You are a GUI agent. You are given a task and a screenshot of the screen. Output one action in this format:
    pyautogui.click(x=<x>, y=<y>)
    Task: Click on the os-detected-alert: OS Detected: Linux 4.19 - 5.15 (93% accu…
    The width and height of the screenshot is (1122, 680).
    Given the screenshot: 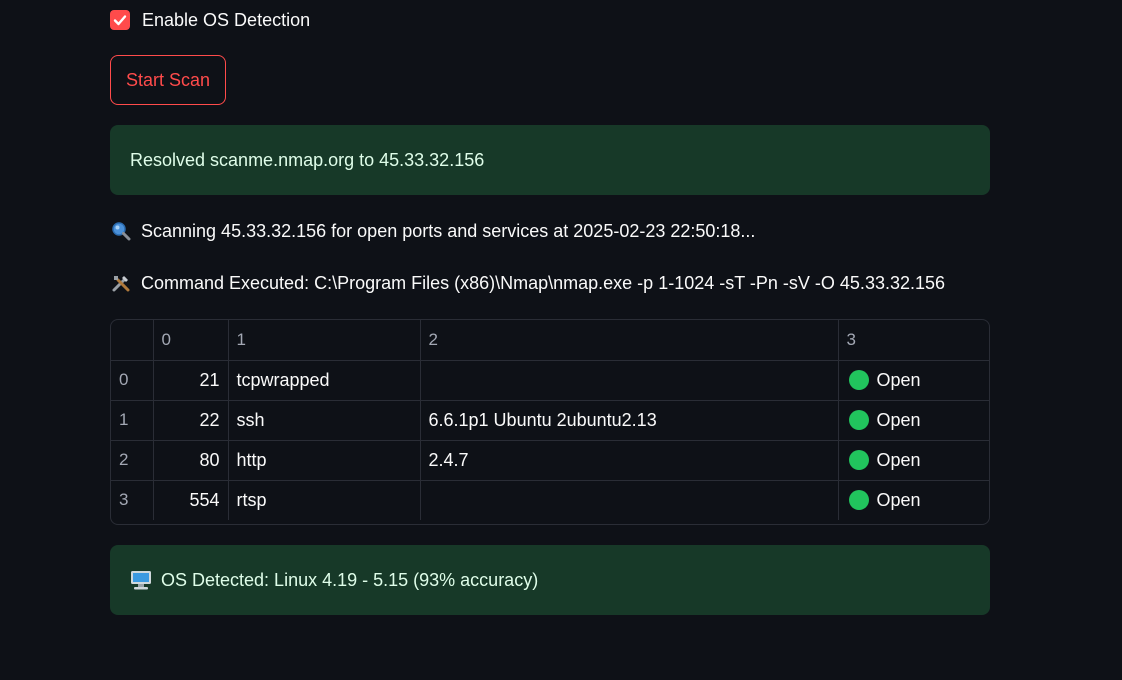 What is the action you would take?
    pyautogui.click(x=550, y=580)
    